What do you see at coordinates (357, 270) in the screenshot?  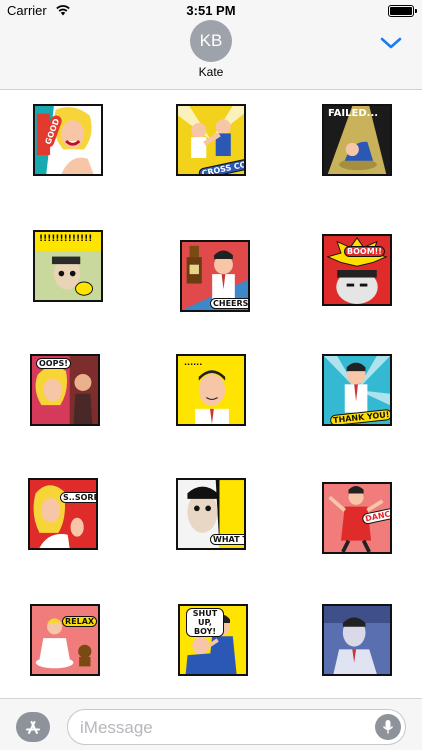 I see `sticker-boom: BOOM!!` at bounding box center [357, 270].